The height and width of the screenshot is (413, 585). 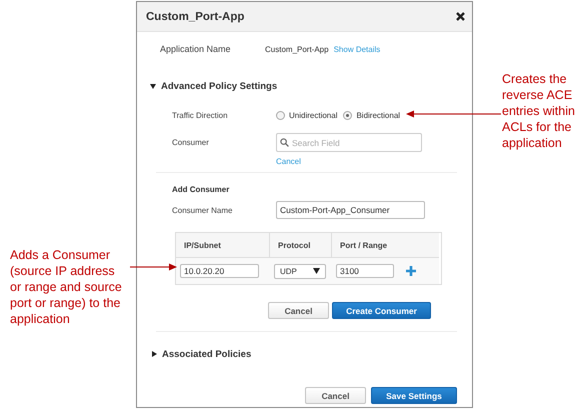 What do you see at coordinates (191, 142) in the screenshot?
I see `field-label: Consumer` at bounding box center [191, 142].